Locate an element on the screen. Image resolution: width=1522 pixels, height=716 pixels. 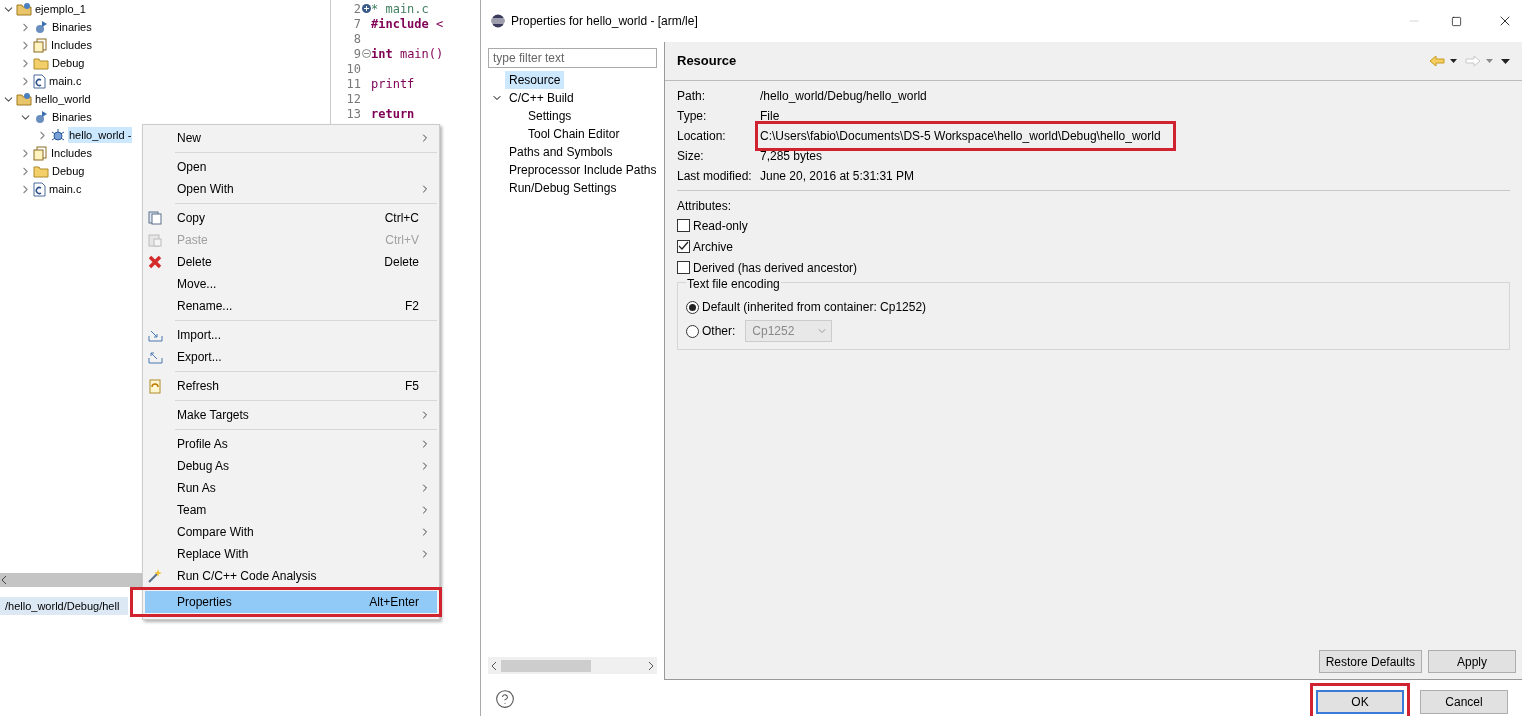
line-number: 2 is located at coordinates (356, 9).